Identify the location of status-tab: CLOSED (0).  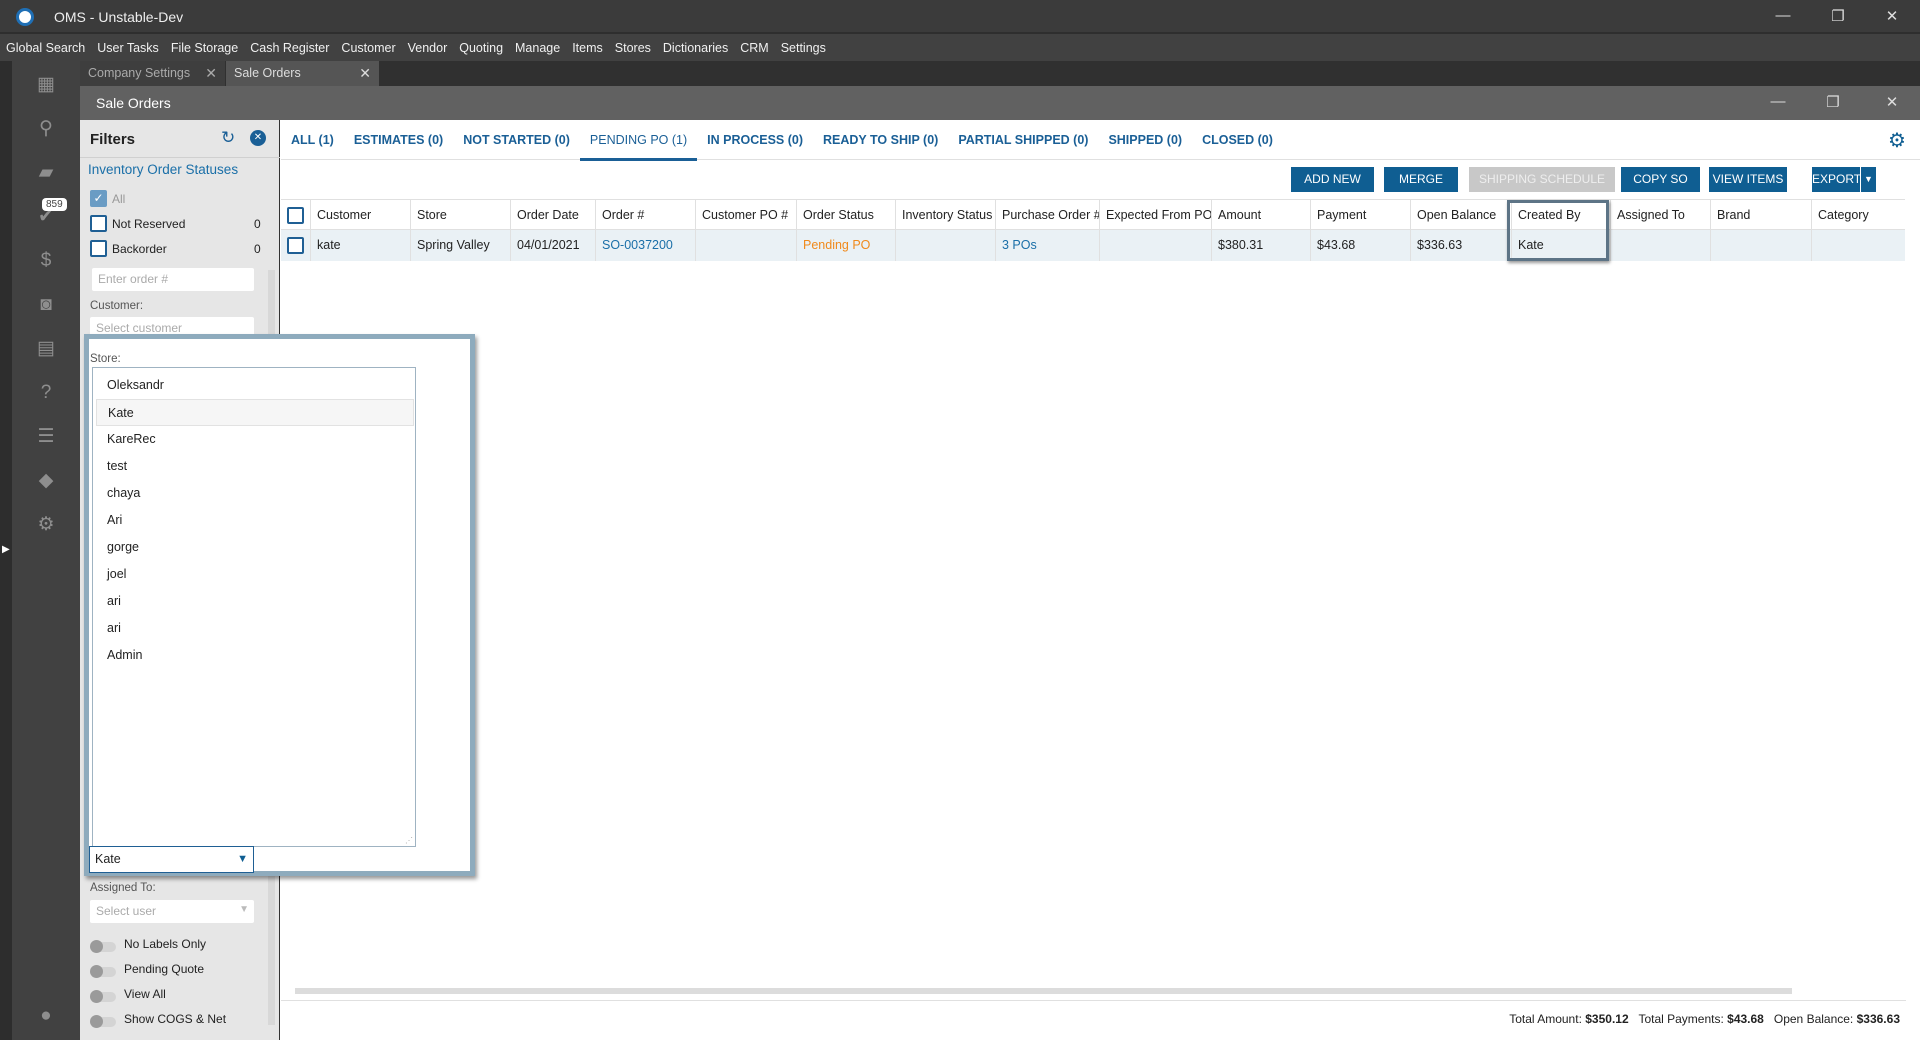
(1237, 140).